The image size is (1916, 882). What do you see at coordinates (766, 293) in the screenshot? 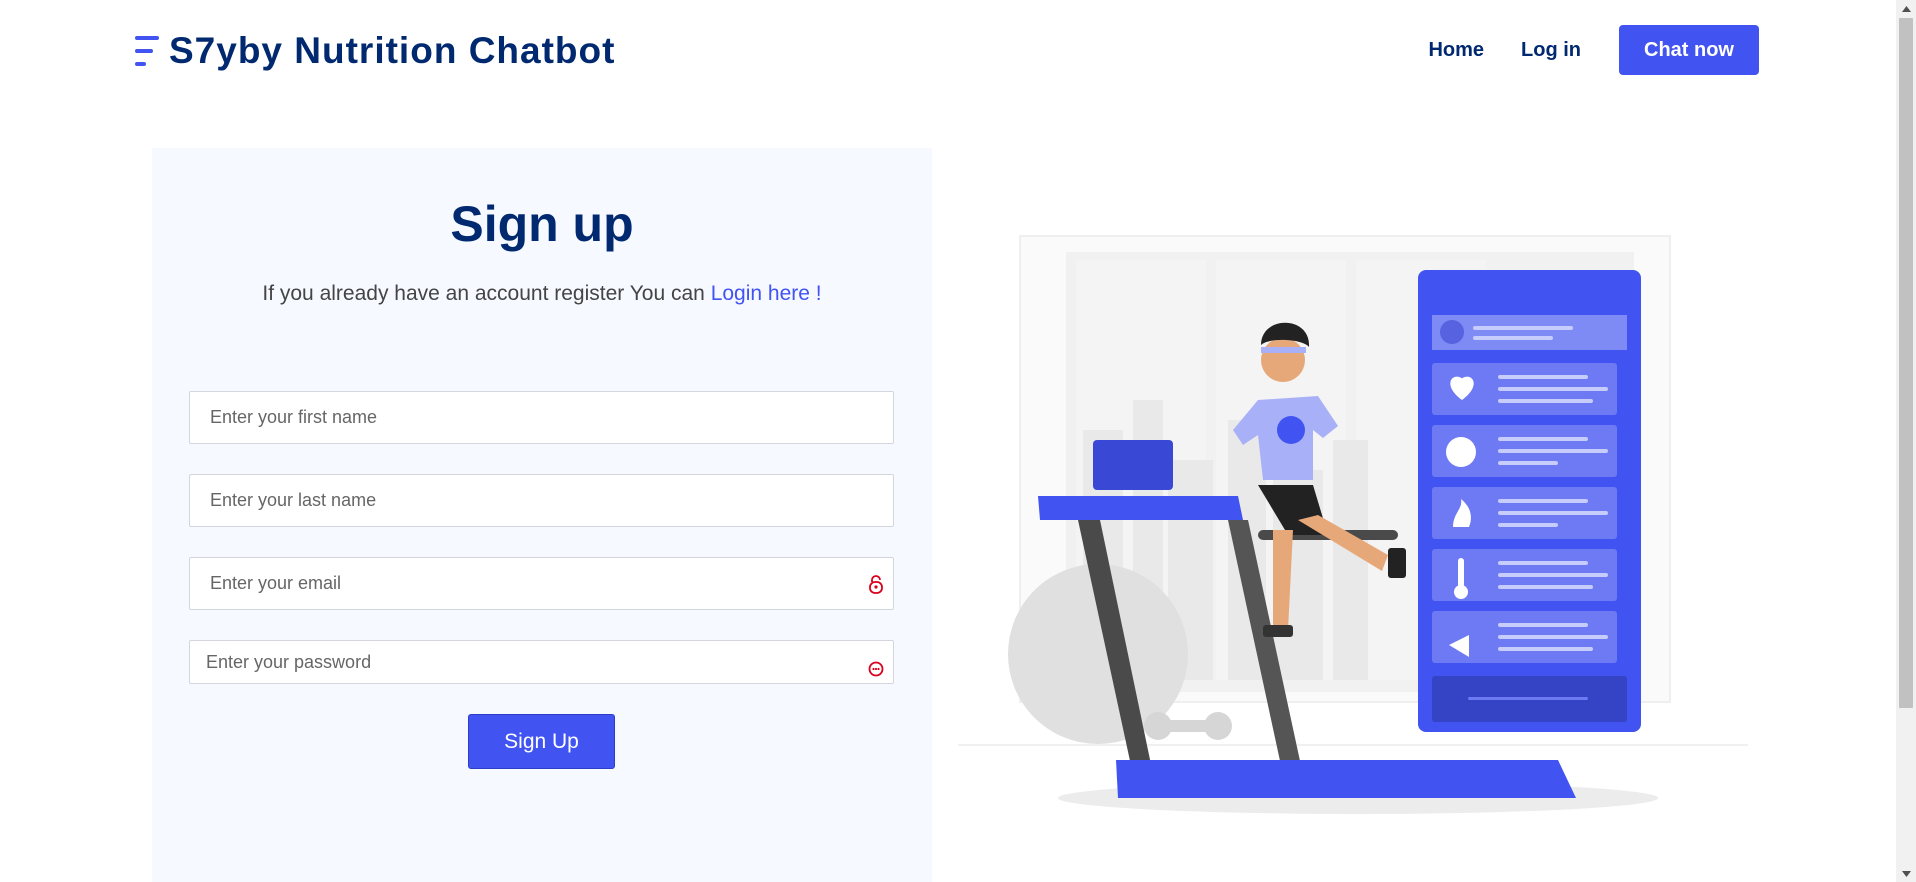
I see `login-here-link: Login here !` at bounding box center [766, 293].